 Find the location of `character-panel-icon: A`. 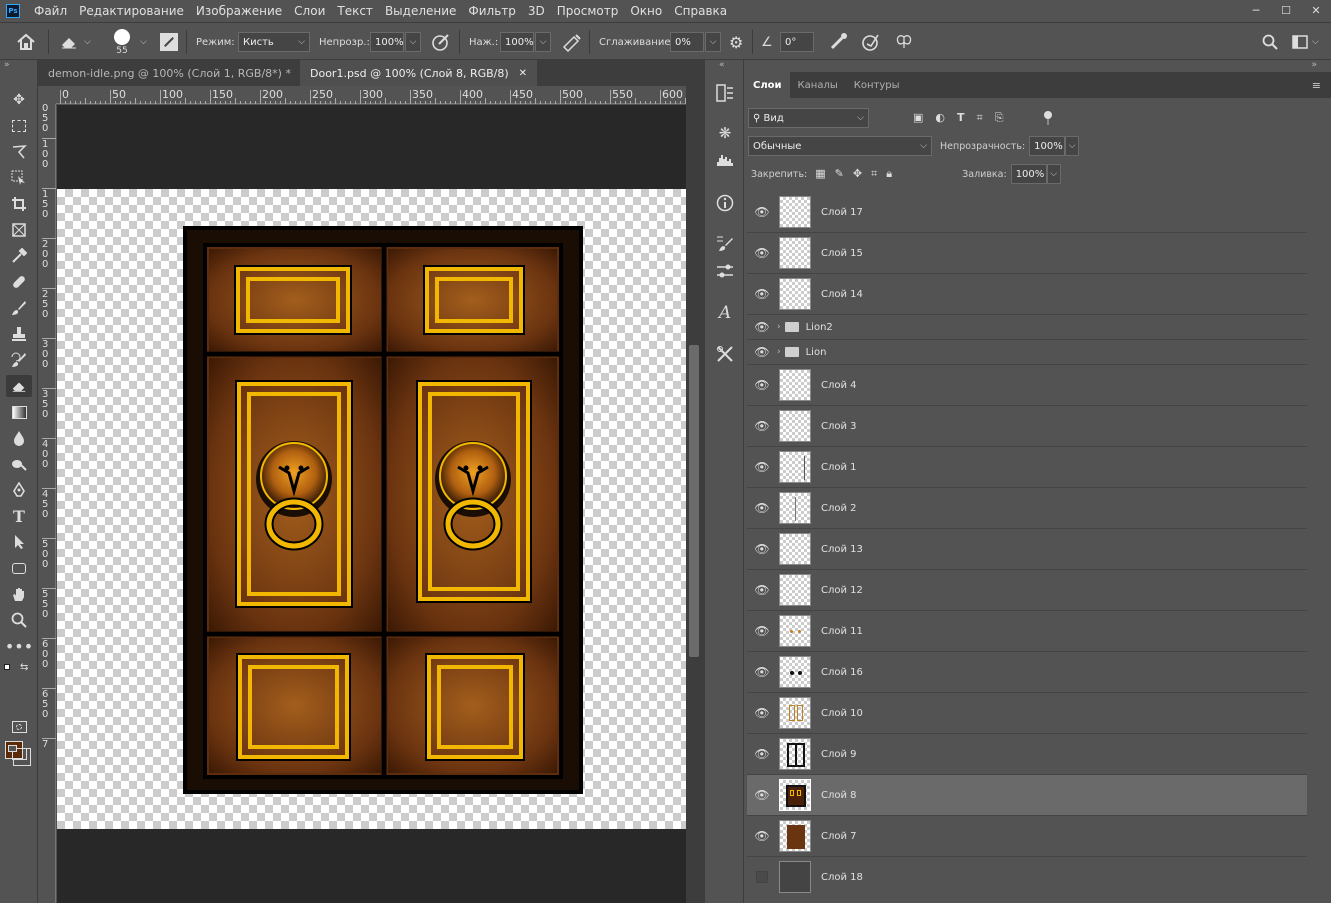

character-panel-icon: A is located at coordinates (725, 313).